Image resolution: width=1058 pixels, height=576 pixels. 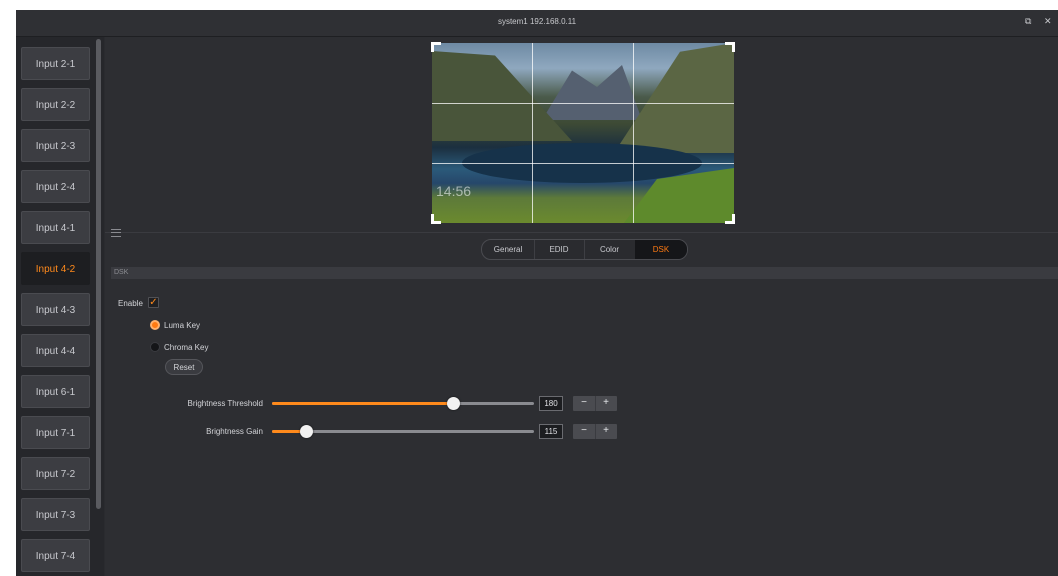 I want to click on luma-key-label: Luma Key, so click(x=182, y=325).